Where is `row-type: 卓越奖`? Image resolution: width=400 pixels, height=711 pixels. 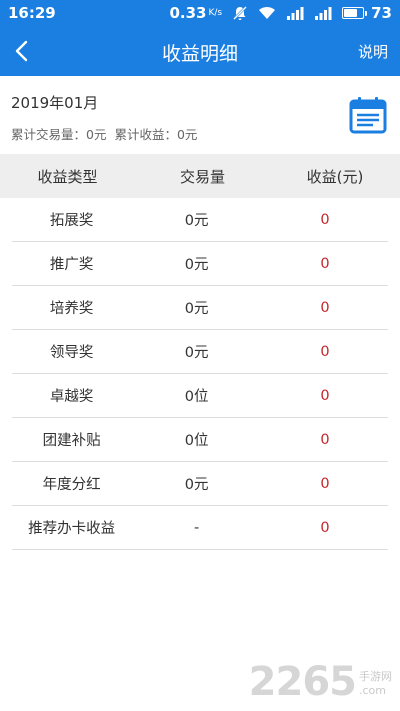
row-type: 卓越奖 is located at coordinates (71, 397).